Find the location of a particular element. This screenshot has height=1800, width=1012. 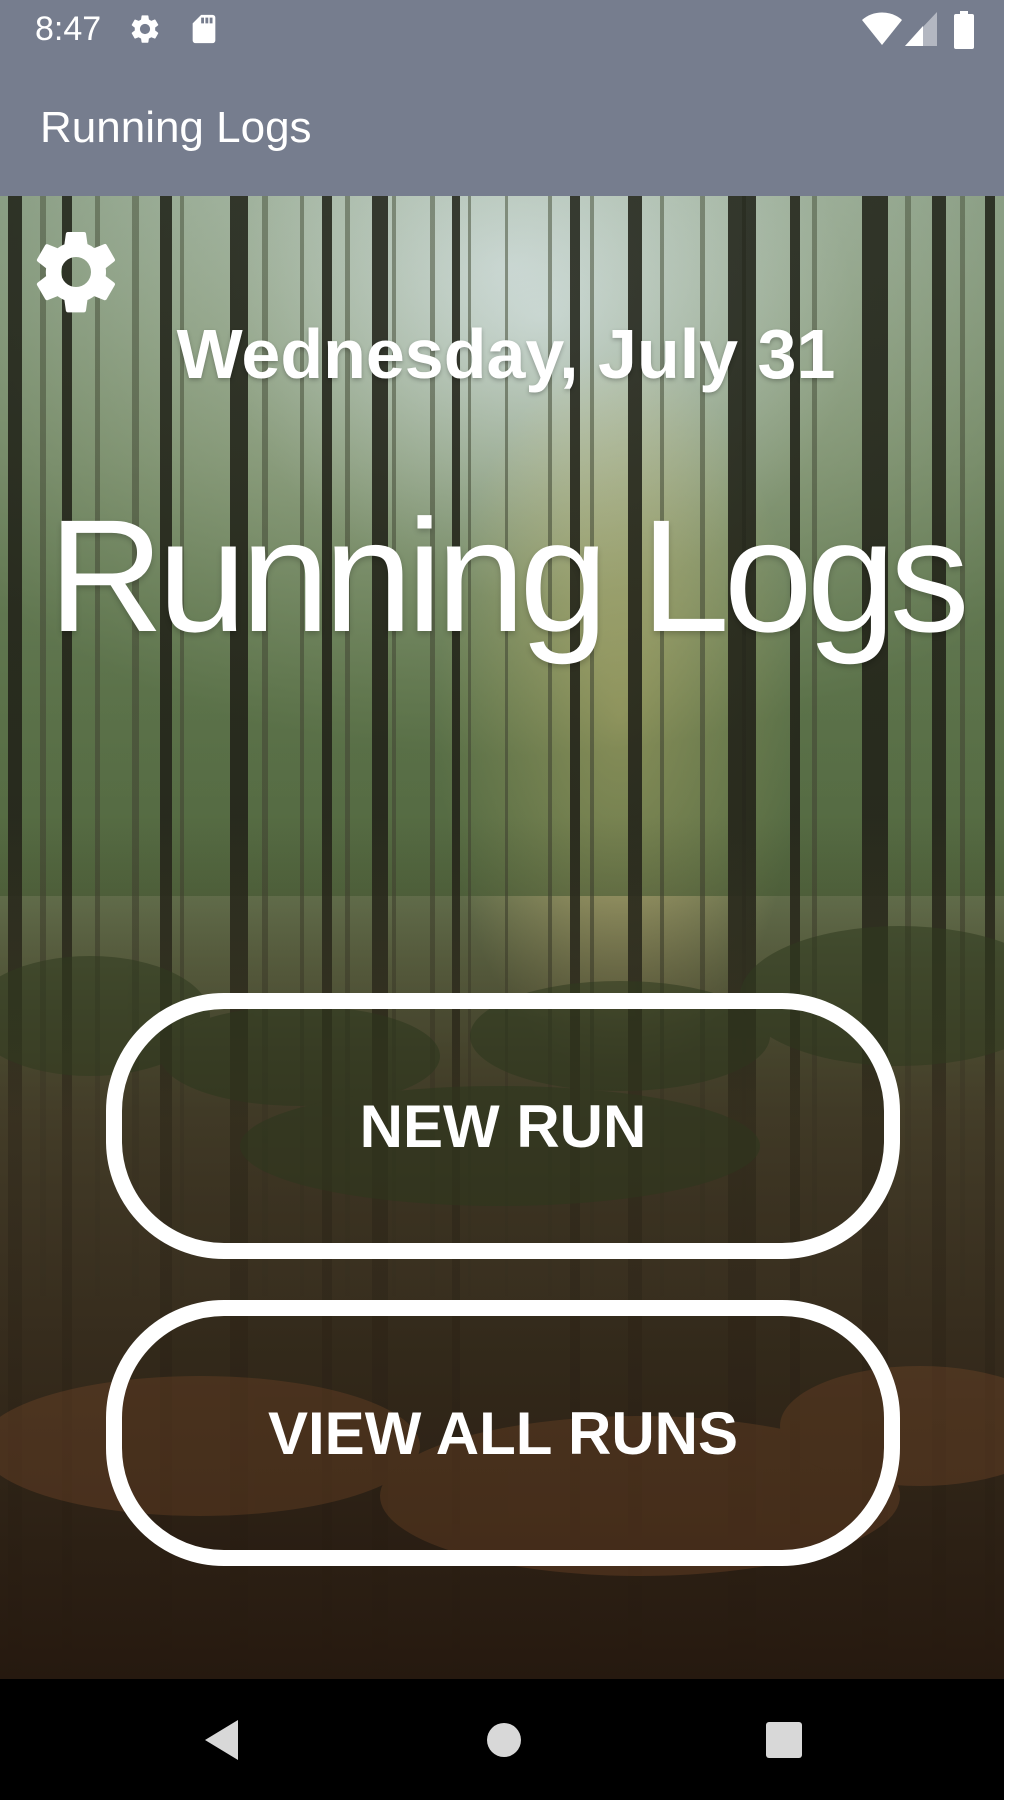

view-all-runs-button-label: VIEW ALL RUNS is located at coordinates (502, 1433).